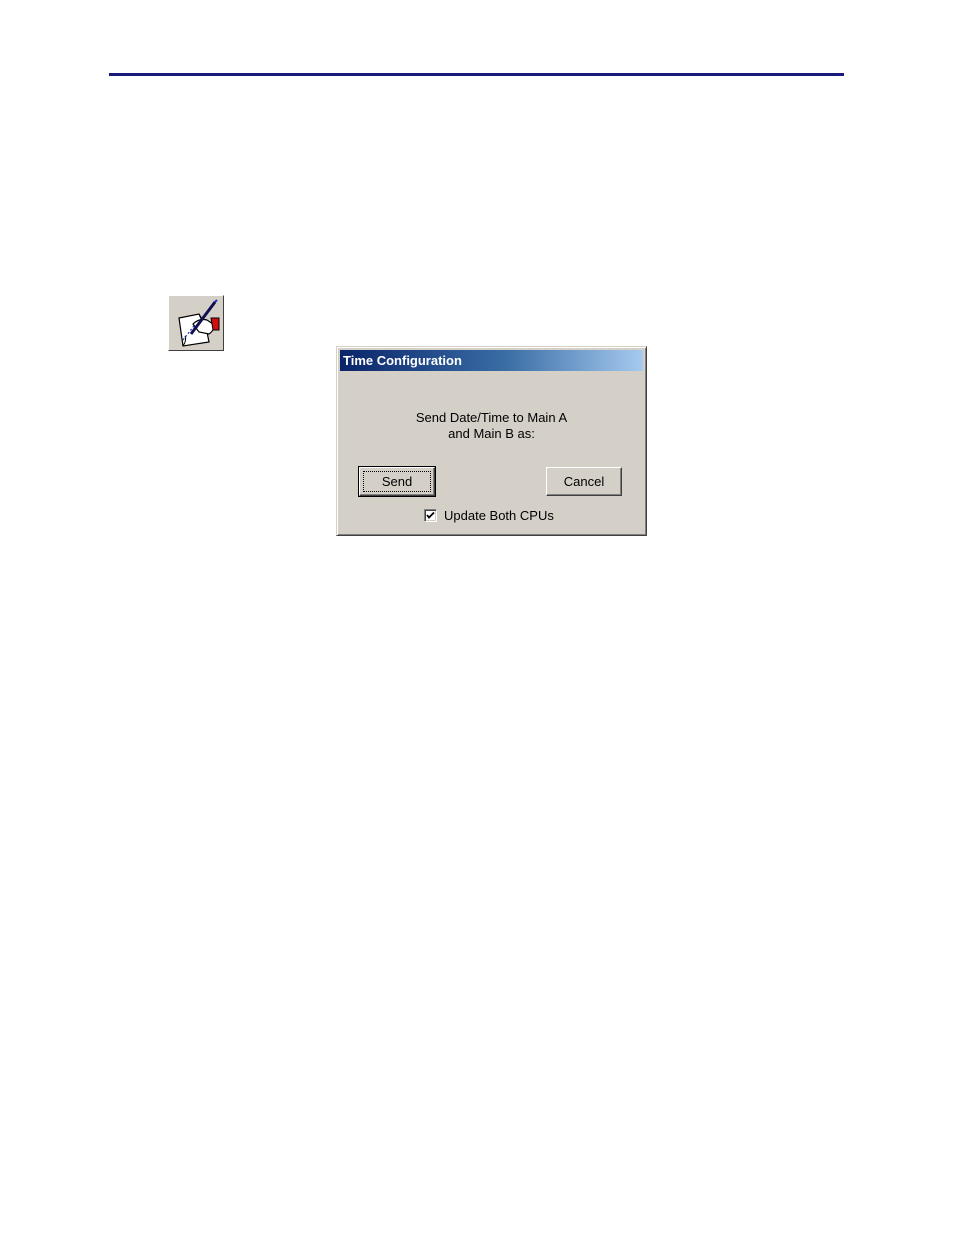  I want to click on update-both-cpus-option: Update Both CPUs, so click(489, 515).